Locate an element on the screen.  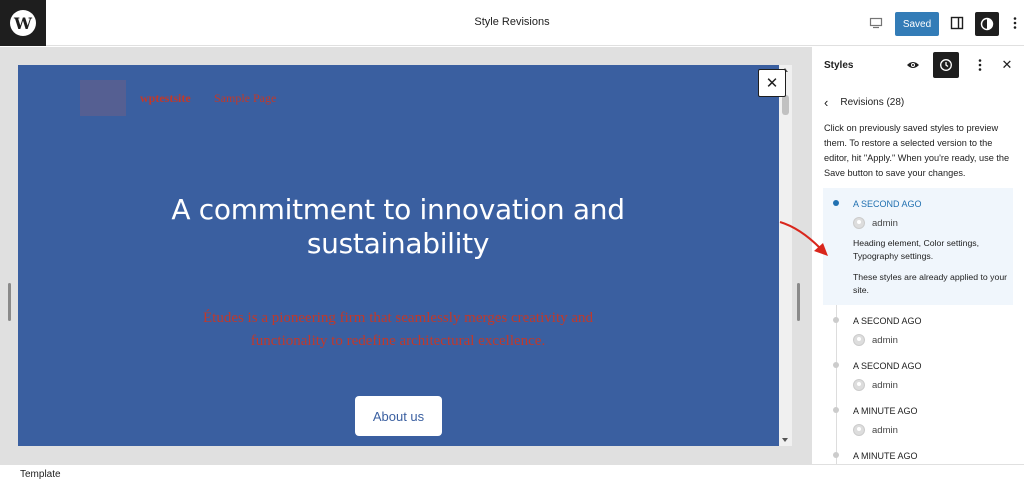
sidebar-title: Styles is located at coordinates (839, 65).